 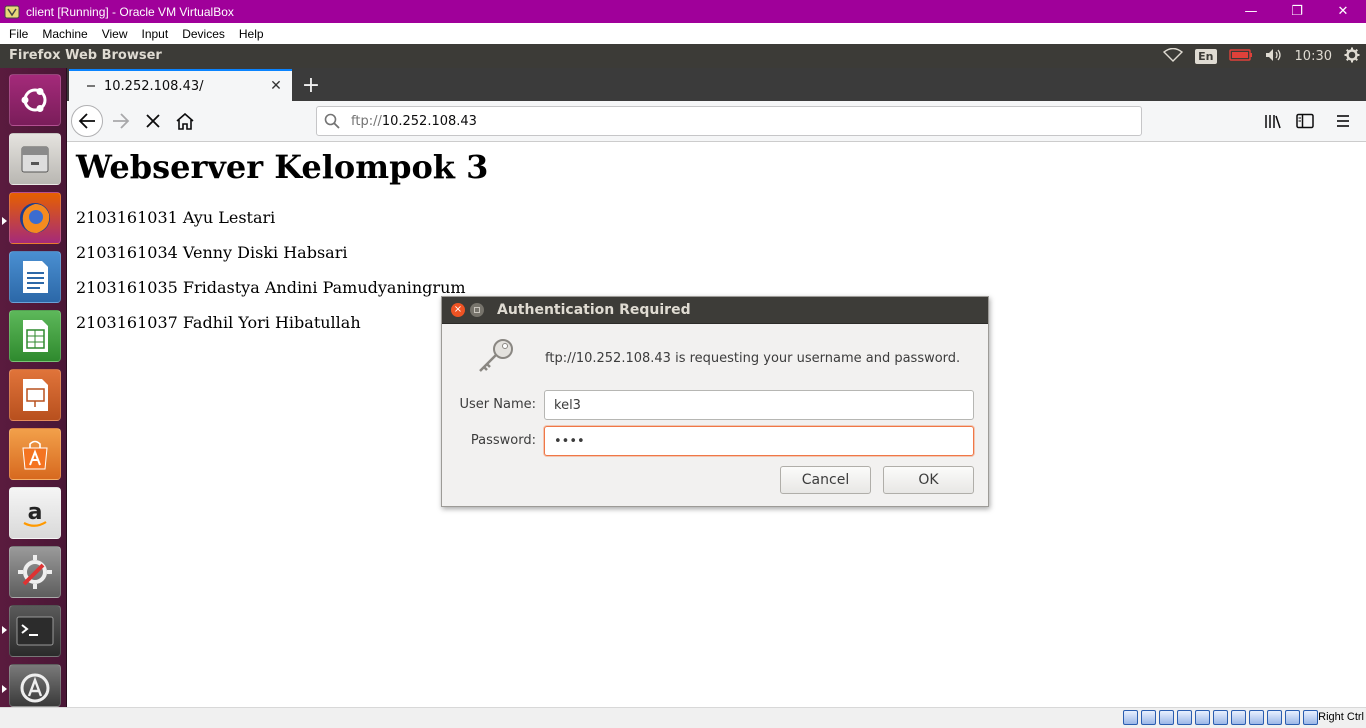 I want to click on forward-arrow-icon, so click(x=121, y=121).